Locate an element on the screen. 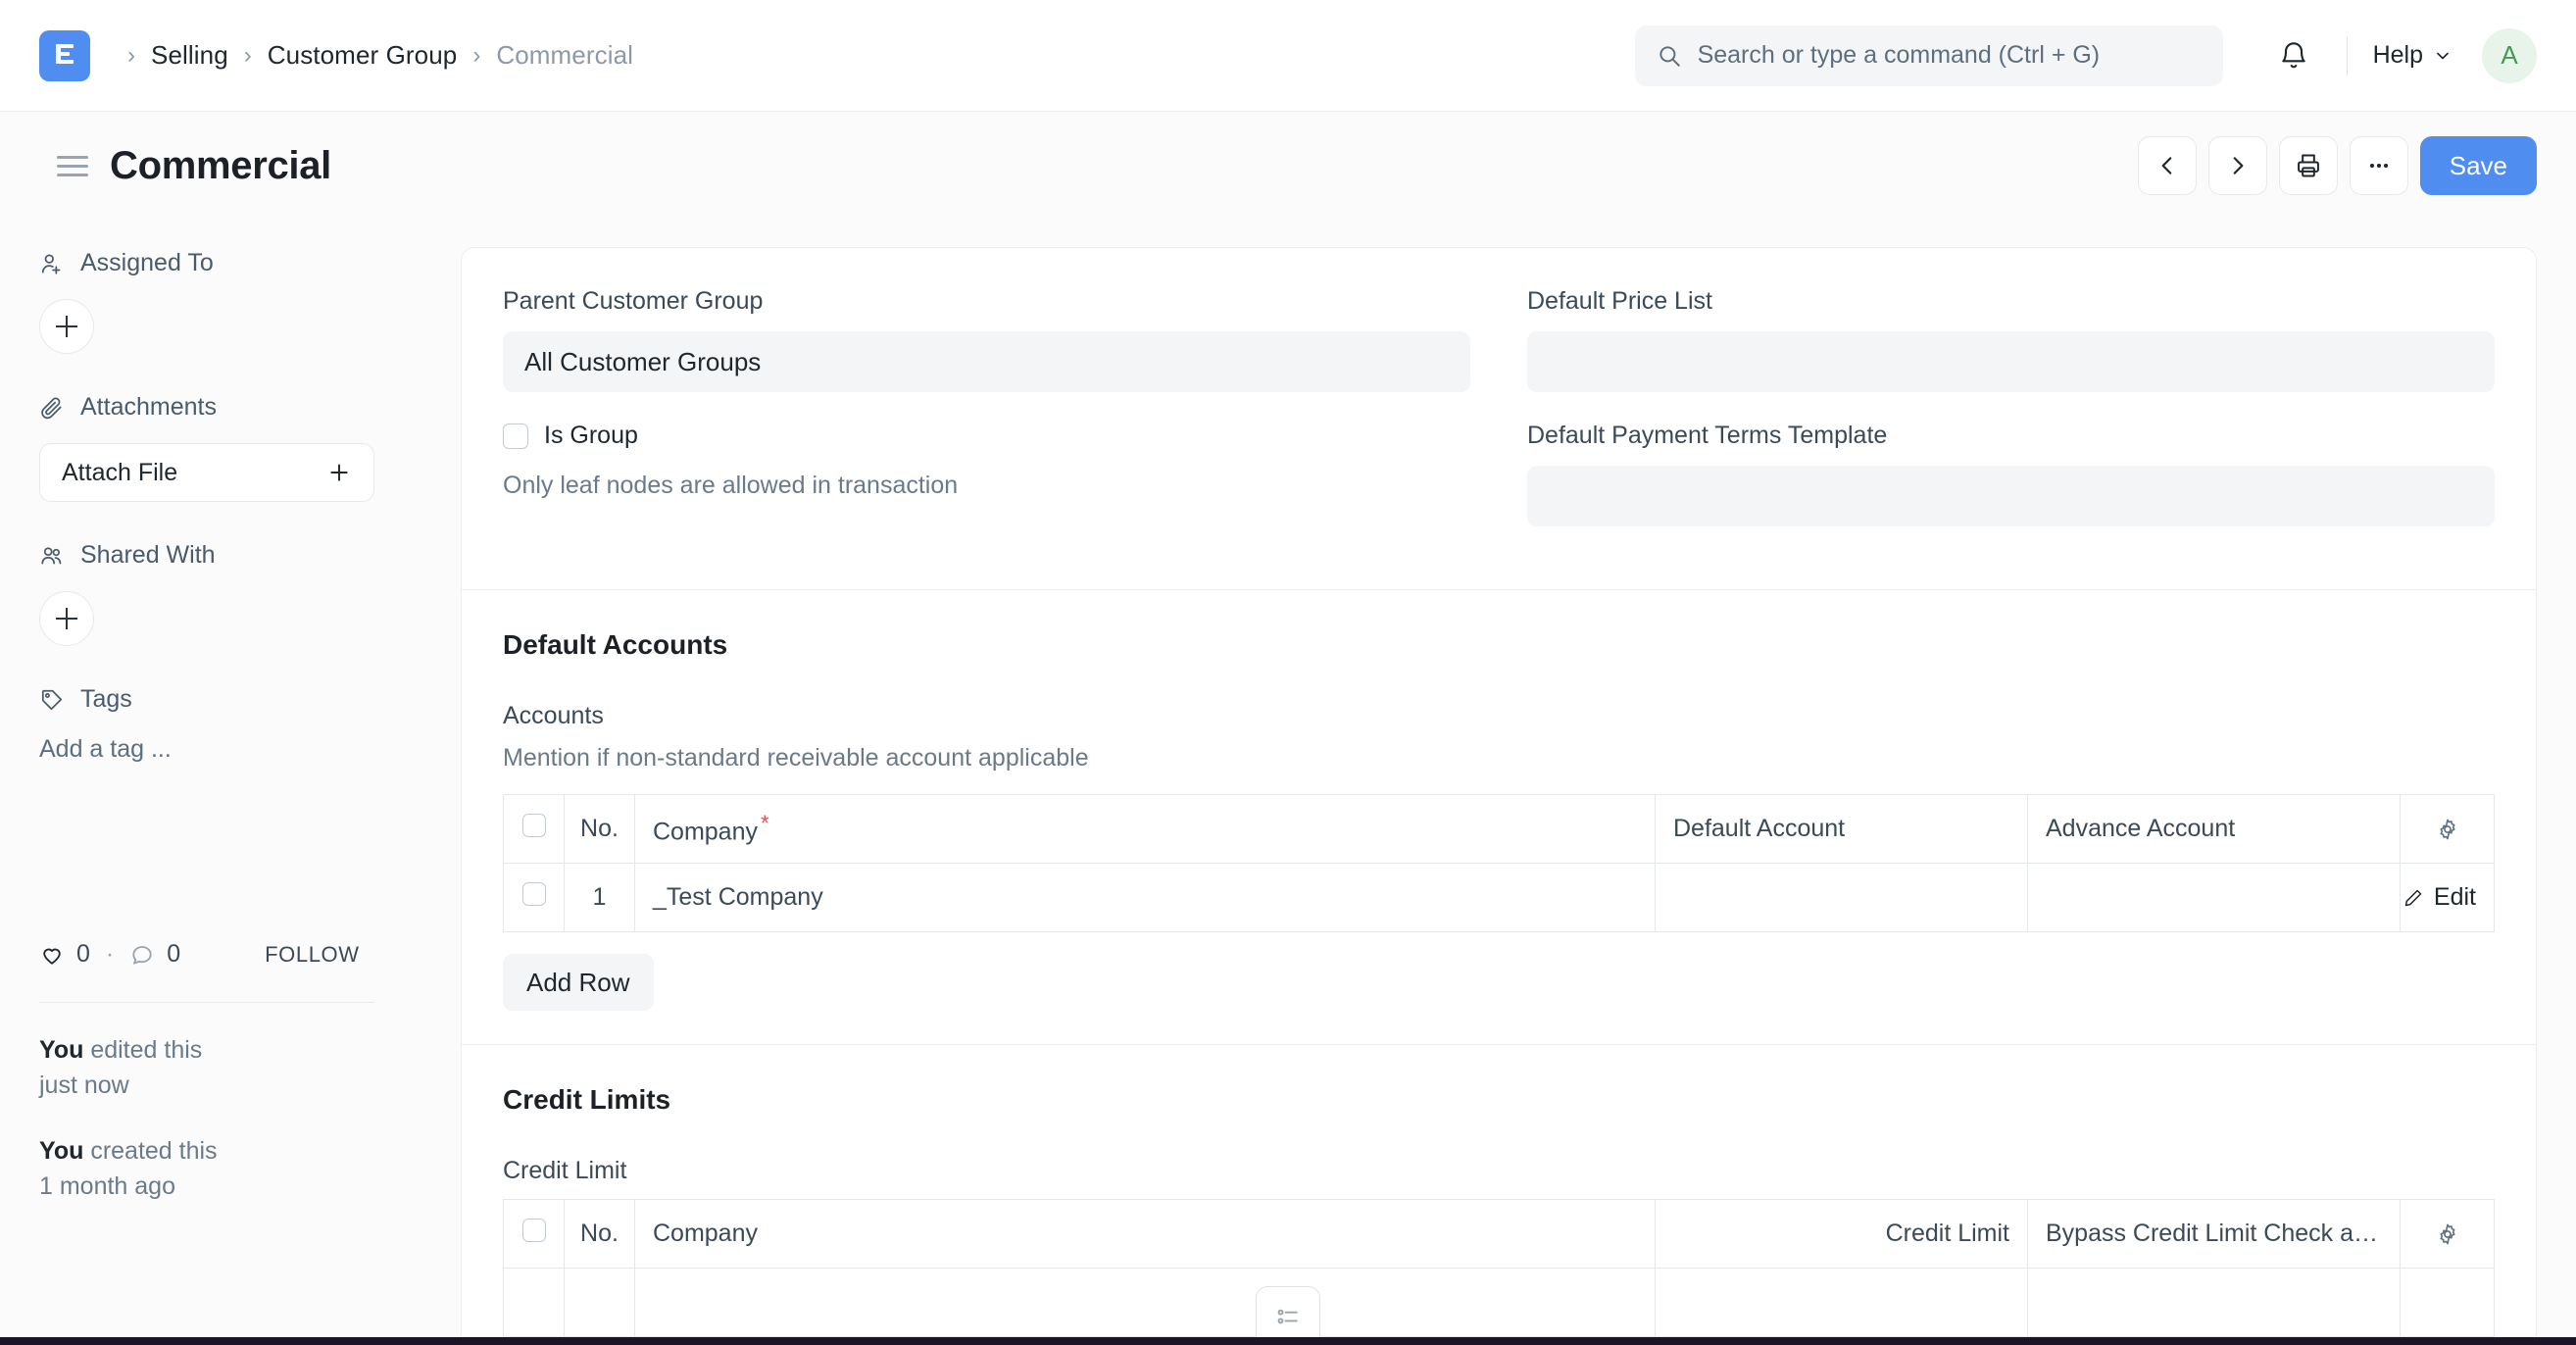  attachments-header: Attachments is located at coordinates (230, 407).